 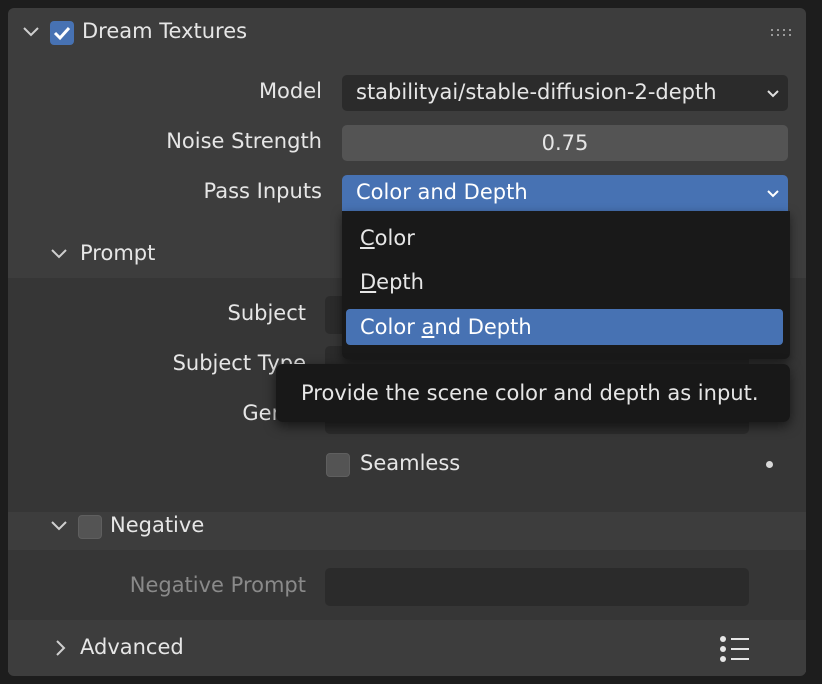 What do you see at coordinates (90, 527) in the screenshot?
I see `negative-enable-checkbox` at bounding box center [90, 527].